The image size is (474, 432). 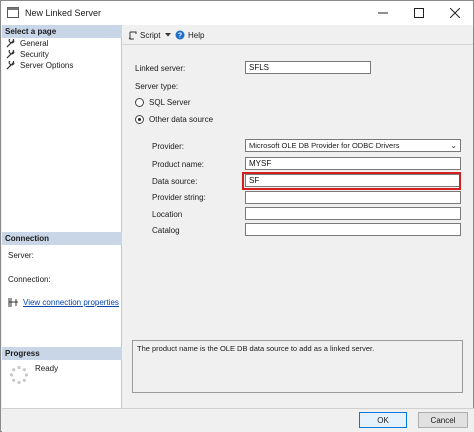 I want to click on help-button: ? Help, so click(x=189, y=35).